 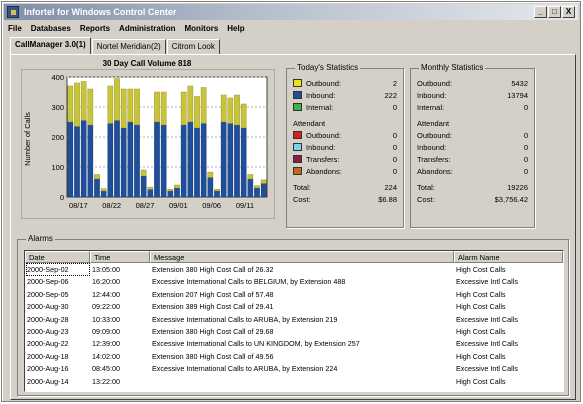 What do you see at coordinates (50, 45) in the screenshot?
I see `tab-callmanager: CallManager 3.0(1)` at bounding box center [50, 45].